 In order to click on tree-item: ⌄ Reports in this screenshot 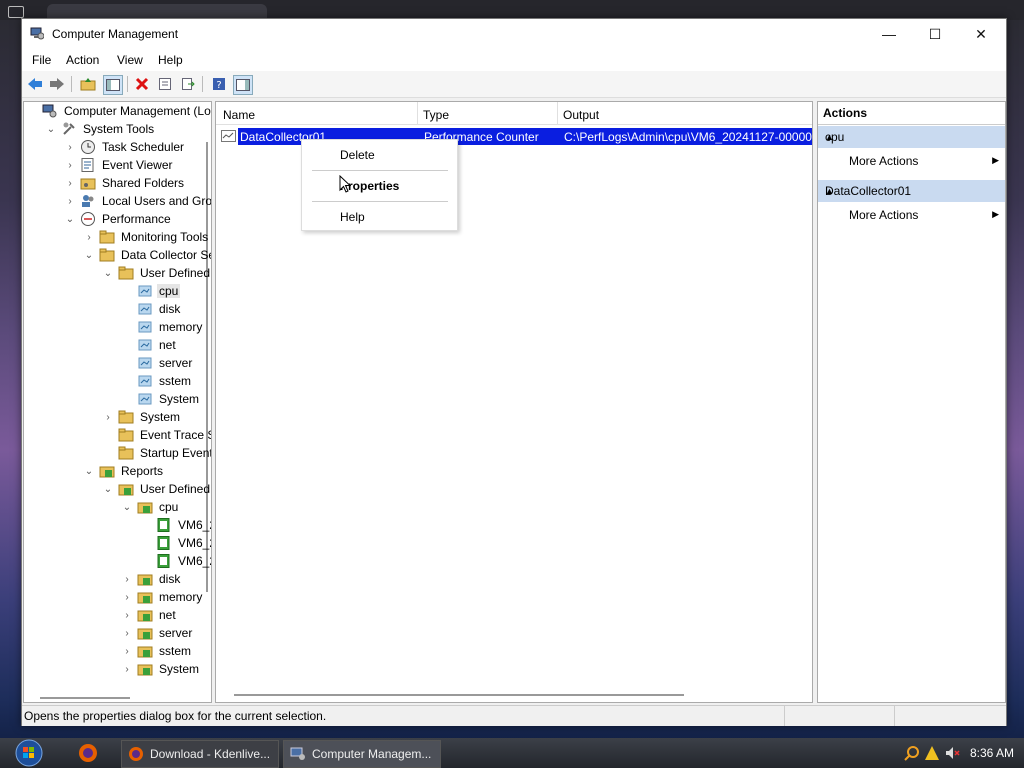, I will do `click(124, 471)`.